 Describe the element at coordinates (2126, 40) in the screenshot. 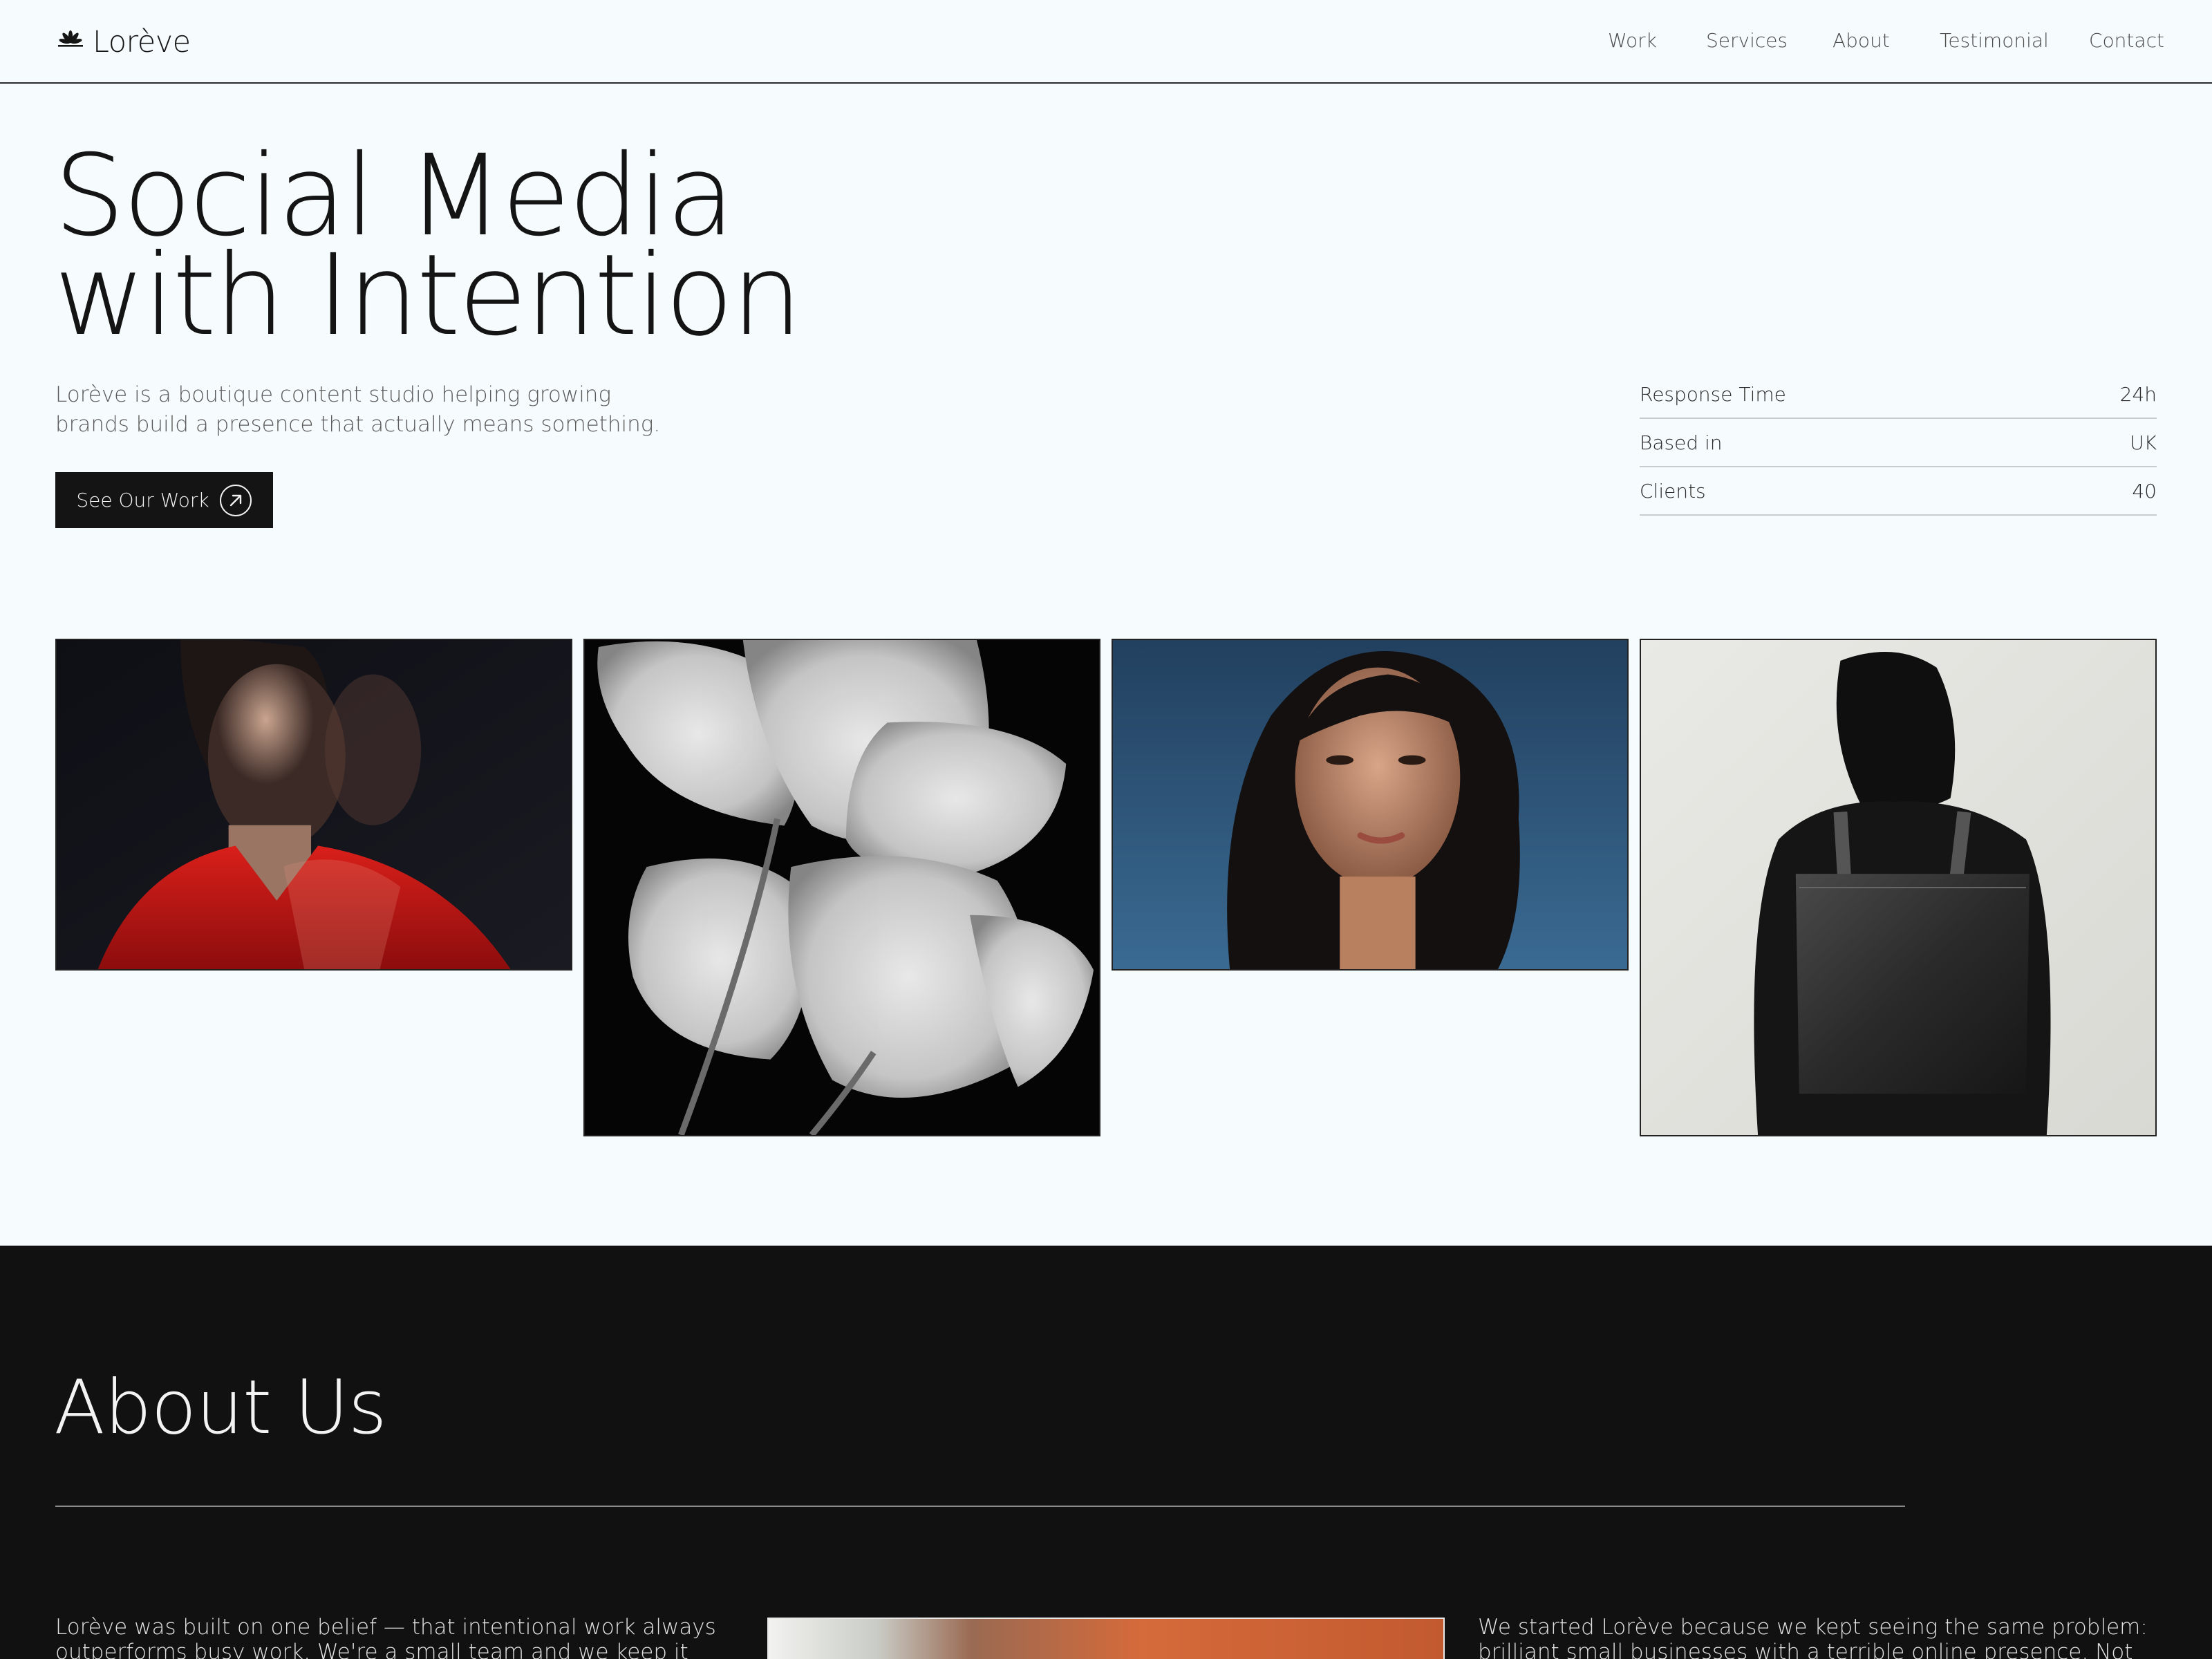

I see `nav-contact: Contact` at that location.